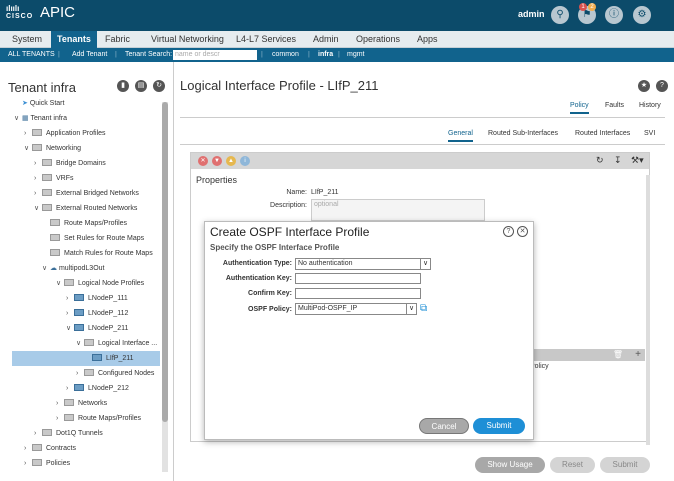 This screenshot has width=674, height=481. Describe the element at coordinates (47, 463) in the screenshot. I see `tree-item-policies: › Policies` at that location.